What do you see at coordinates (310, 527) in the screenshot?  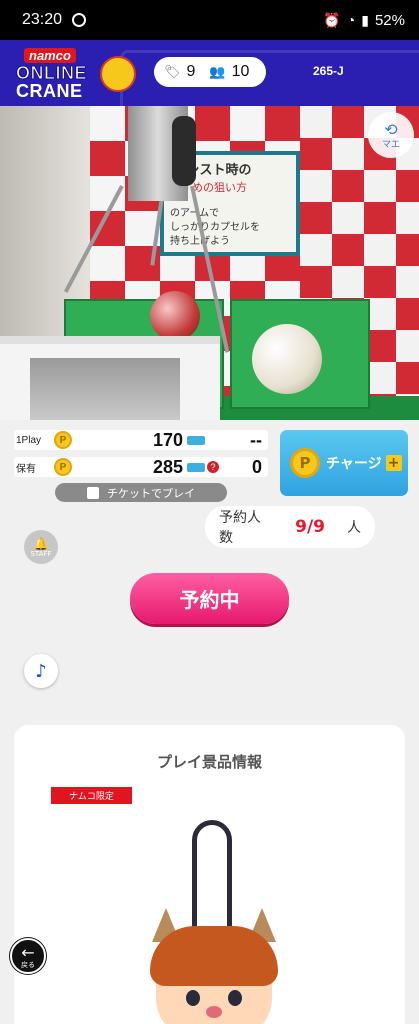 I see `reservation-count: 9/9` at bounding box center [310, 527].